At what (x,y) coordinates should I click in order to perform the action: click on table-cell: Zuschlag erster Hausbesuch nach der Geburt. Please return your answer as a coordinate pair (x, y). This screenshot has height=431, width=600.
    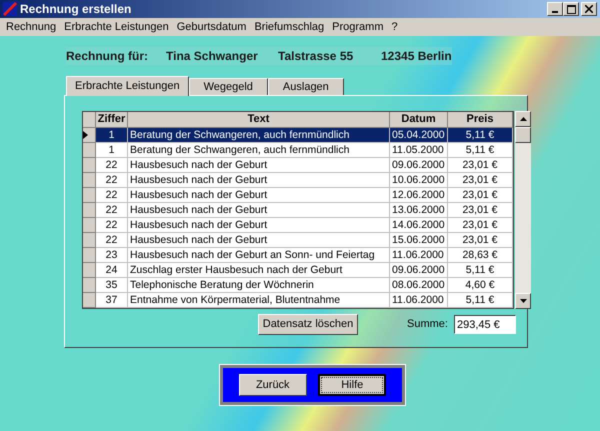
    Looking at the image, I should click on (259, 270).